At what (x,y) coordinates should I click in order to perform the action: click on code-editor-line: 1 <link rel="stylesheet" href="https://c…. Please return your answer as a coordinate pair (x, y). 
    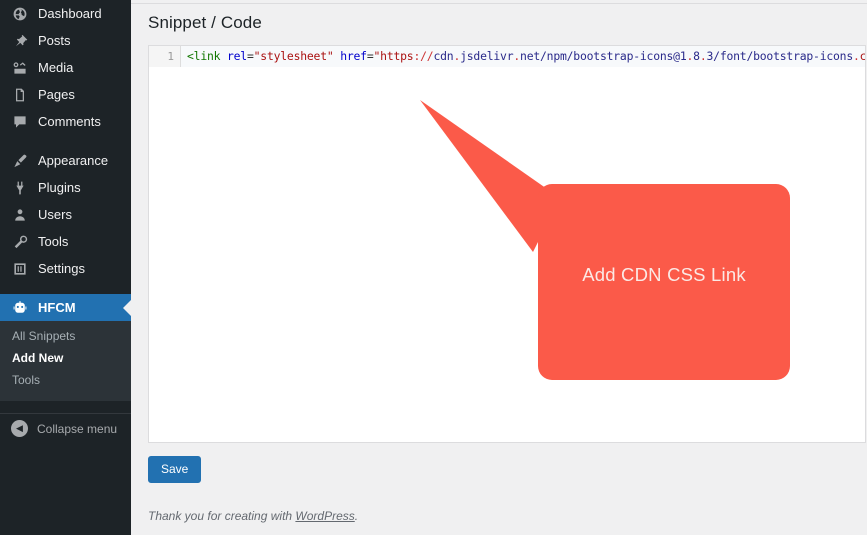
    Looking at the image, I should click on (507, 56).